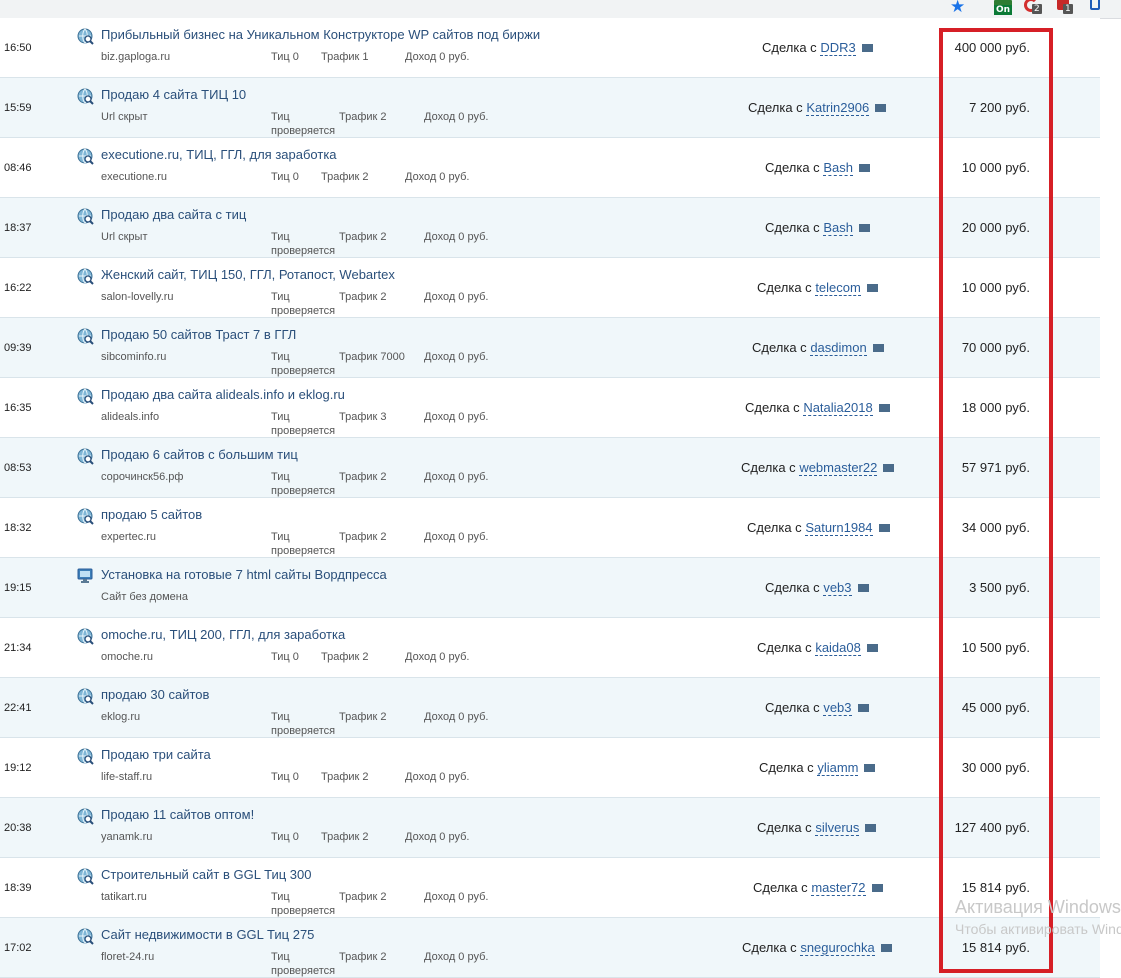 The height and width of the screenshot is (978, 1121). What do you see at coordinates (560, 9) in the screenshot?
I see `browser-toolbar: ★ On 2 1` at bounding box center [560, 9].